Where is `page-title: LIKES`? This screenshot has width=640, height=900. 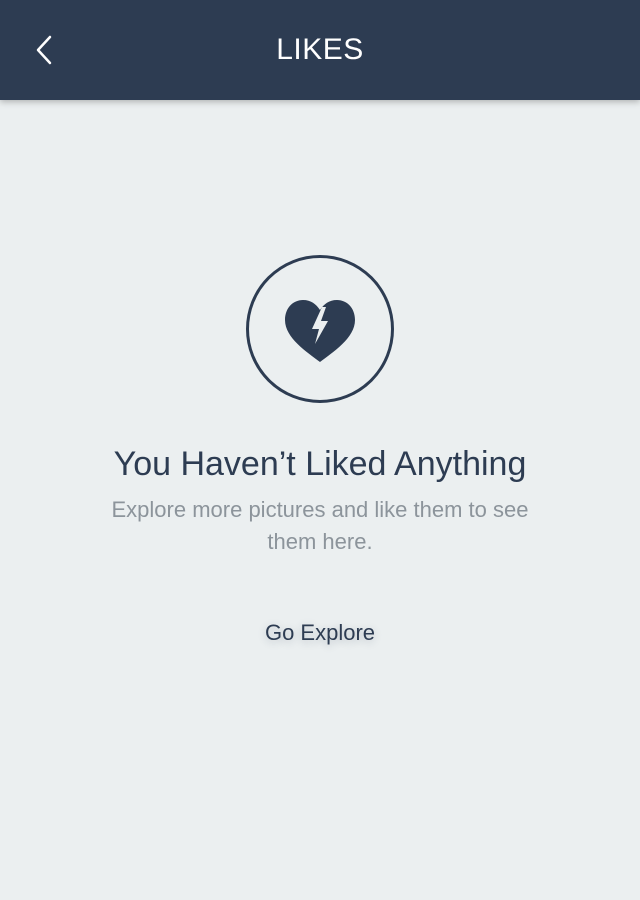
page-title: LIKES is located at coordinates (320, 49).